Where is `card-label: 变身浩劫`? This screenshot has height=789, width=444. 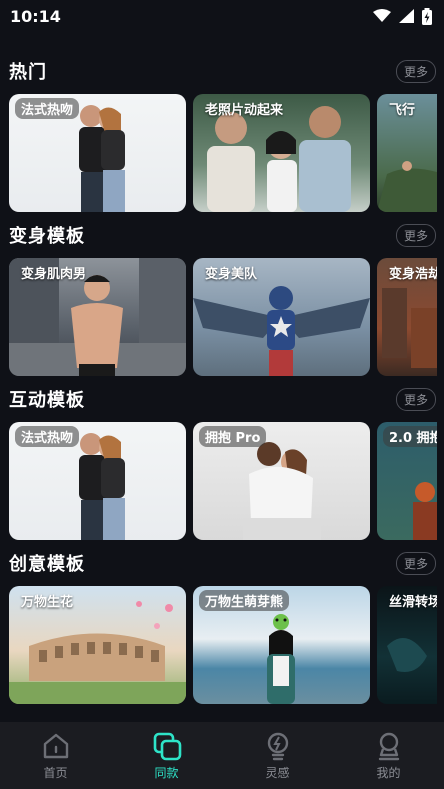 card-label: 变身浩劫 is located at coordinates (413, 274).